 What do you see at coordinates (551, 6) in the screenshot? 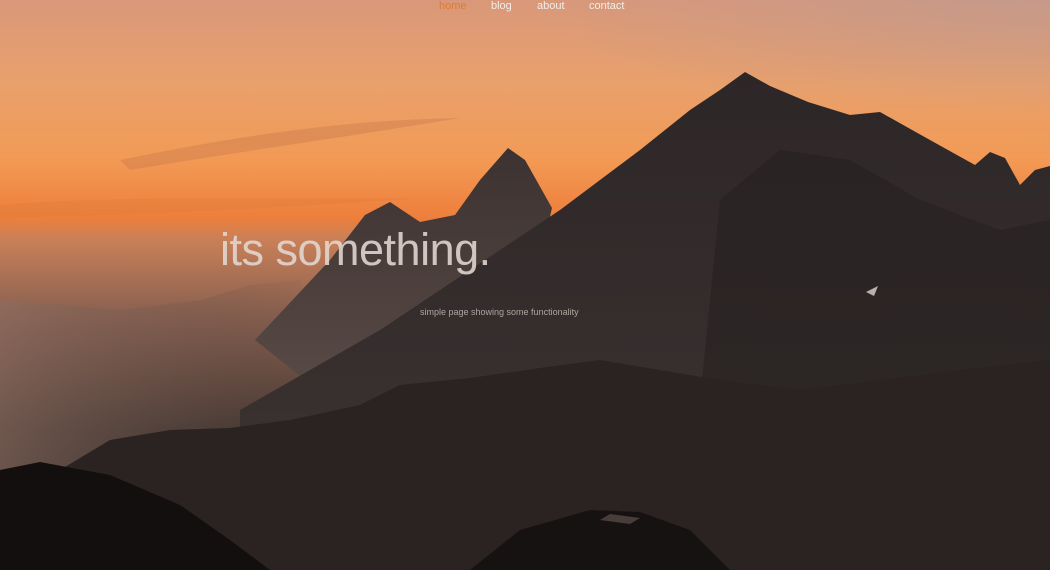
I see `nav-about-link: about` at bounding box center [551, 6].